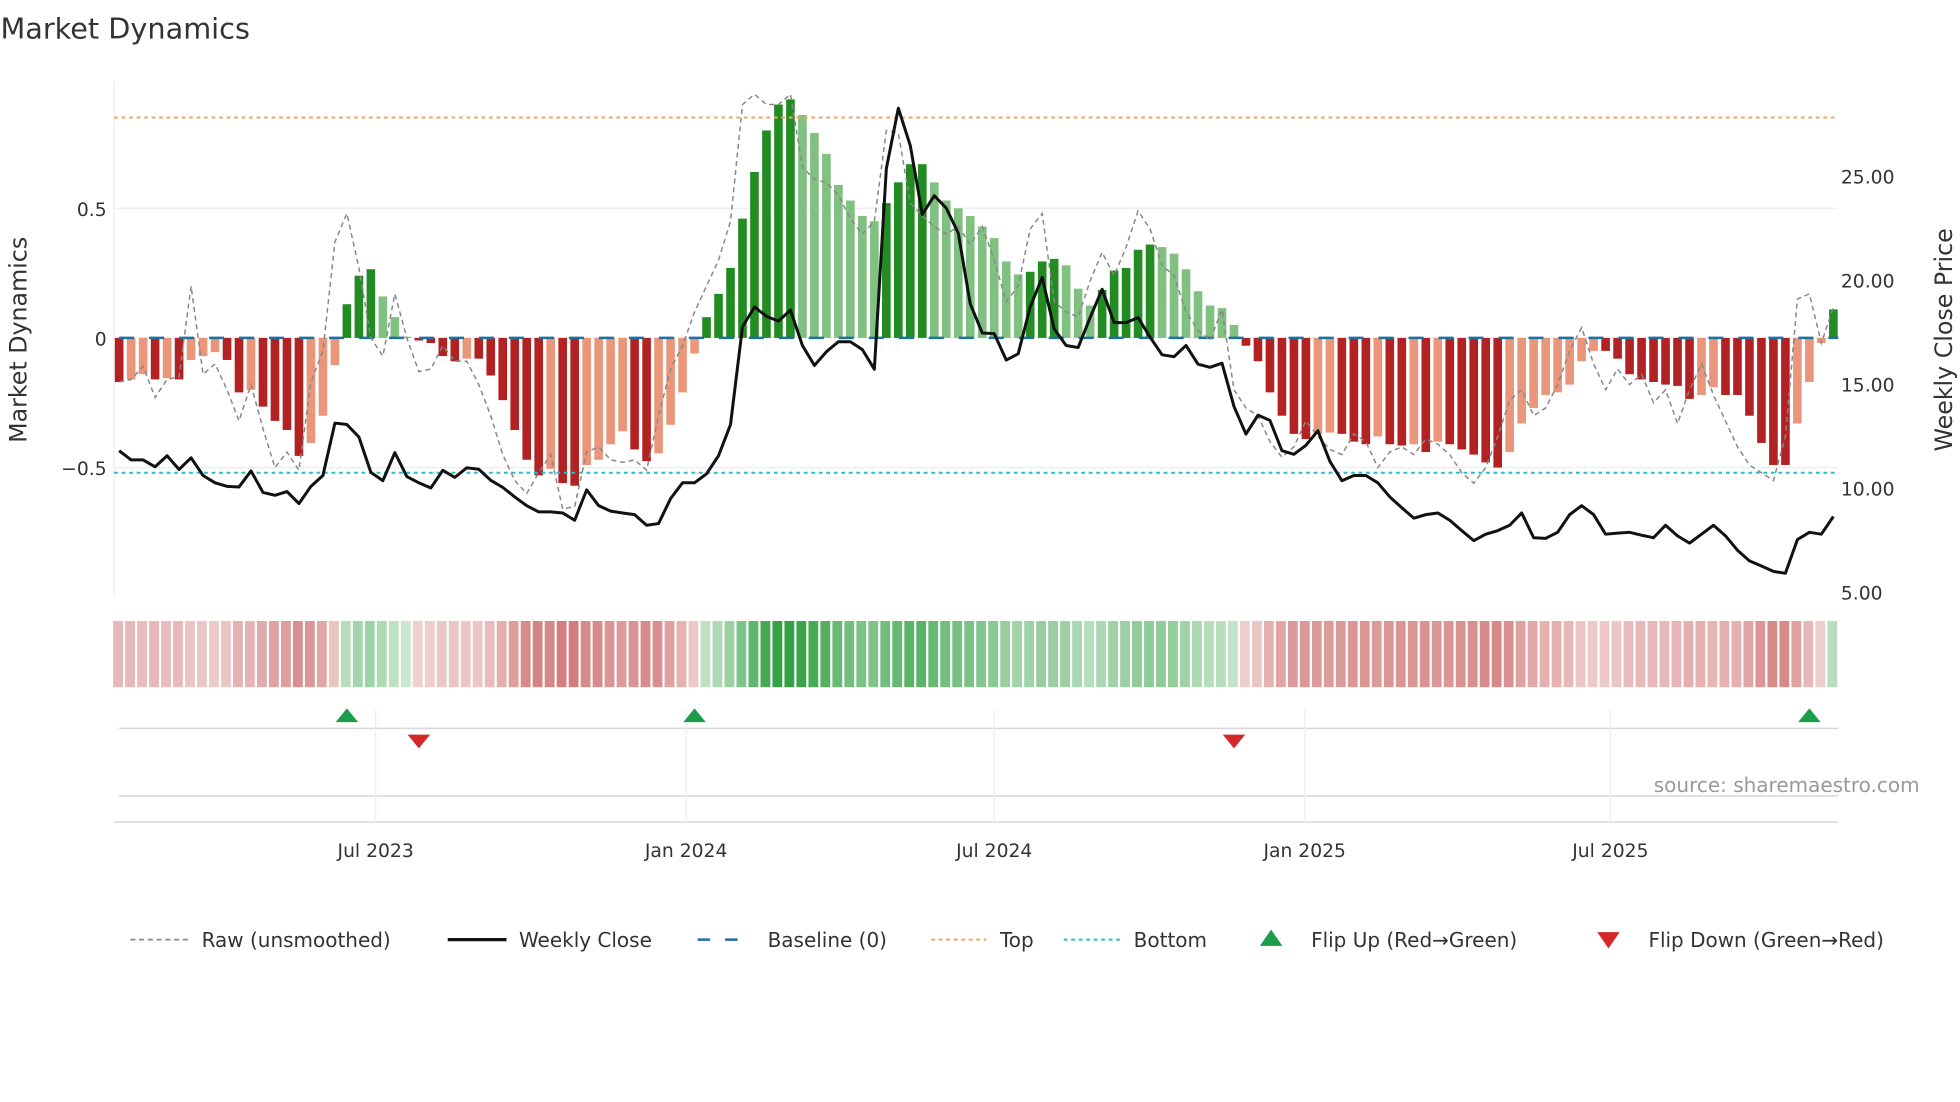  I want to click on y2-tick-label: 20.00, so click(1868, 282).